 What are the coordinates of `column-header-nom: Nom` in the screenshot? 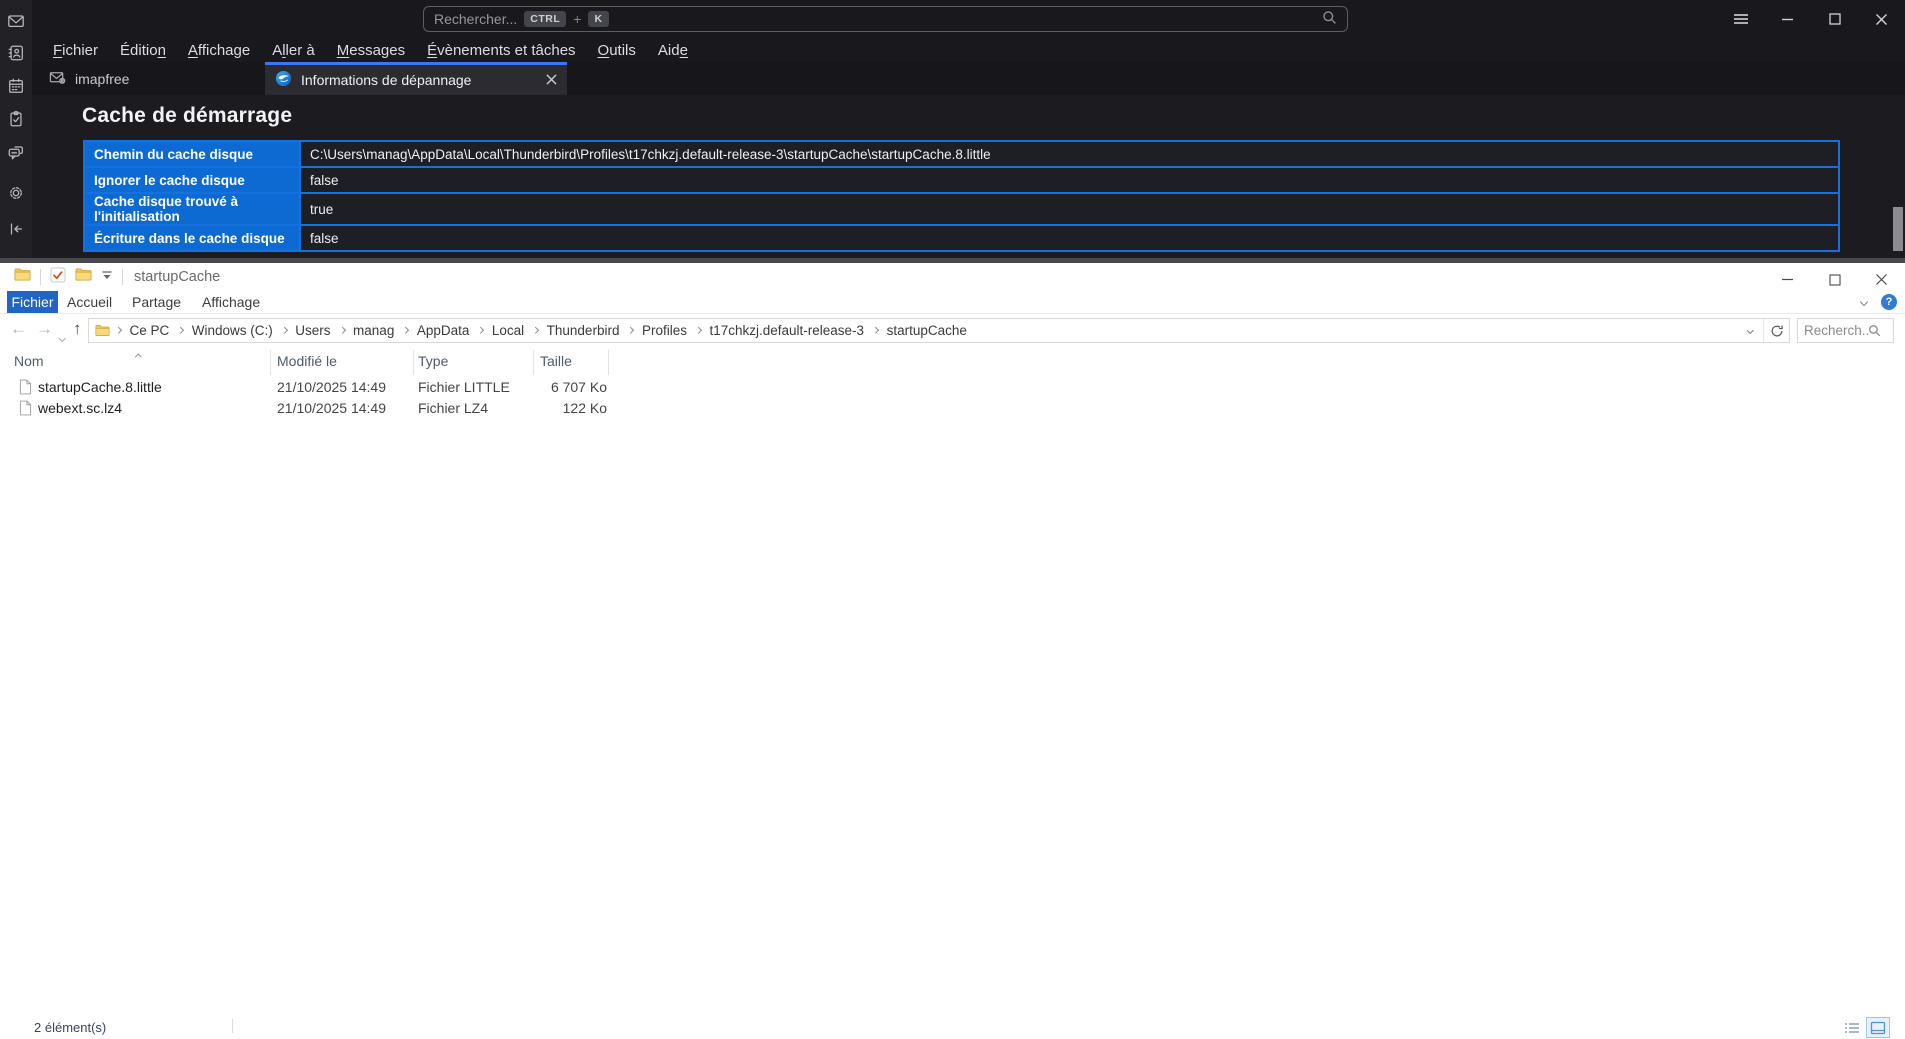 It's located at (29, 361).